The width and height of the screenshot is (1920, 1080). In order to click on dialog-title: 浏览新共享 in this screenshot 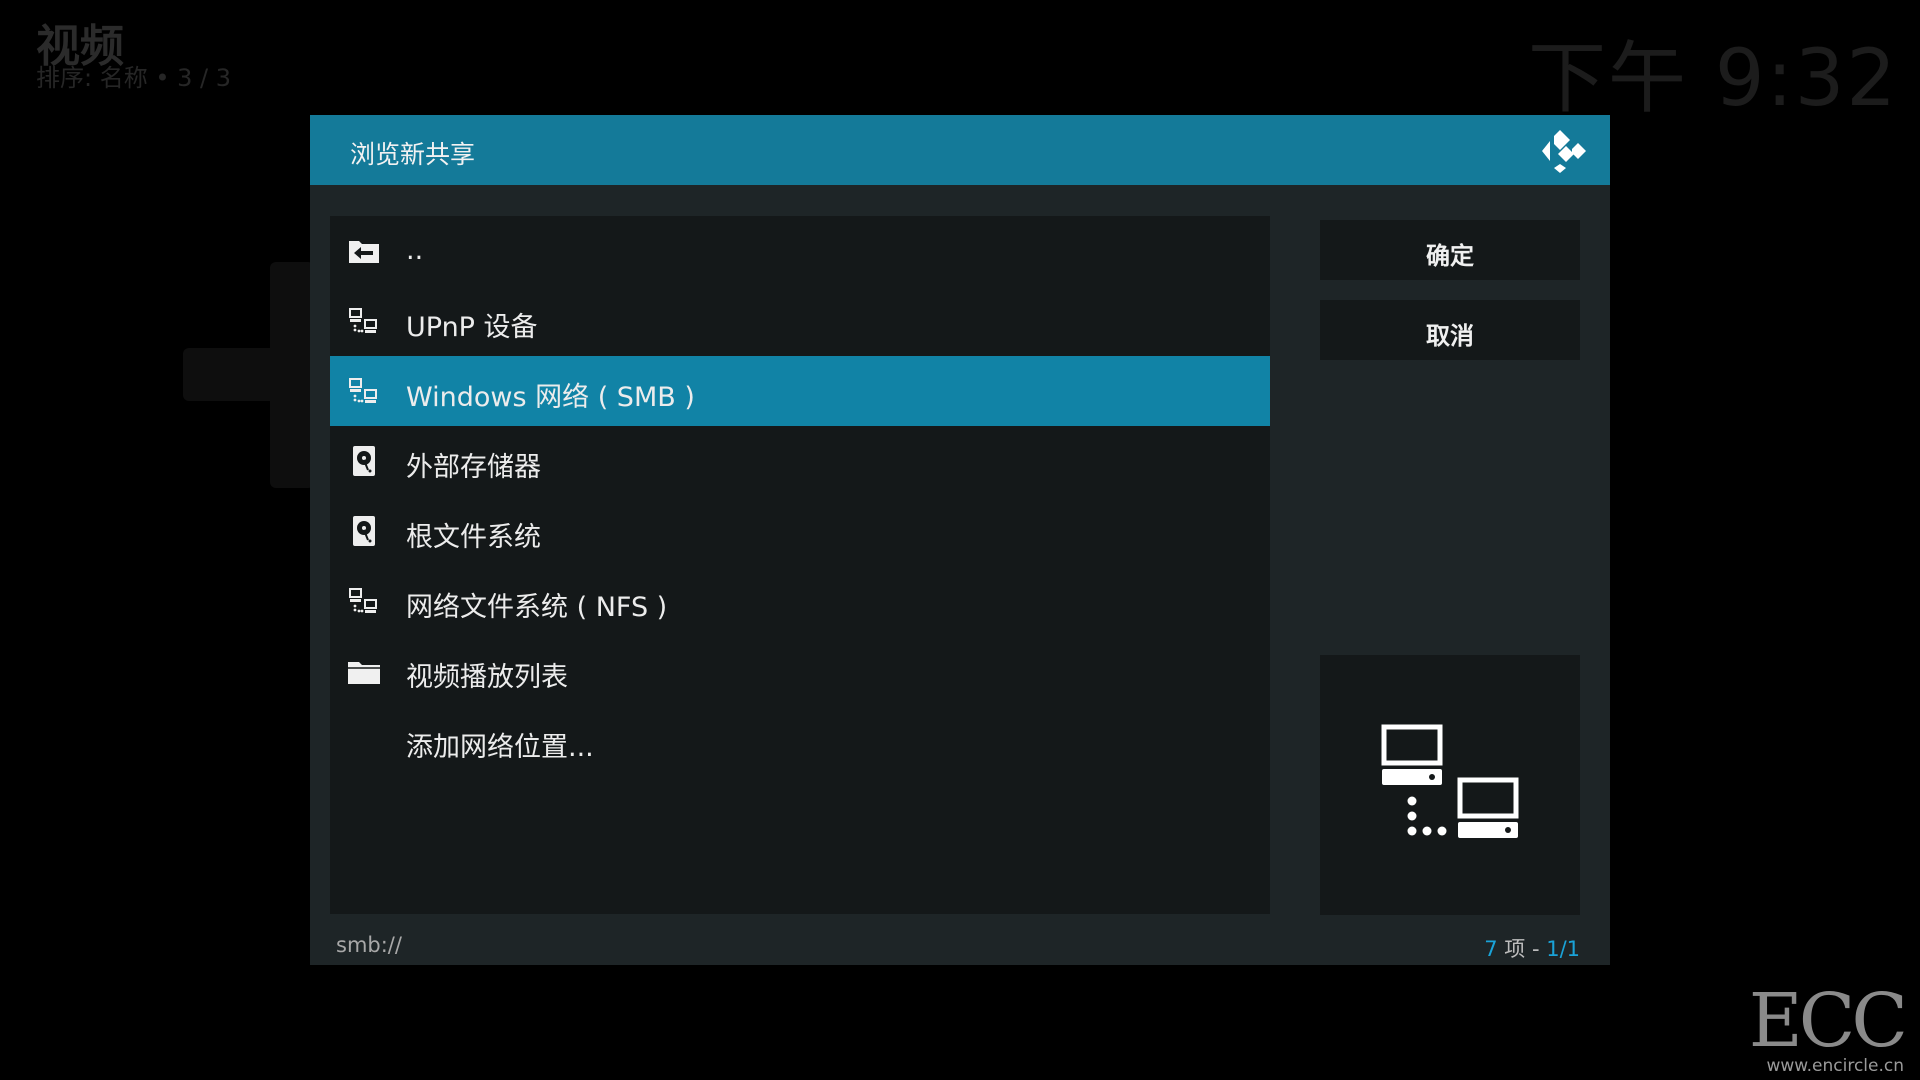, I will do `click(413, 154)`.